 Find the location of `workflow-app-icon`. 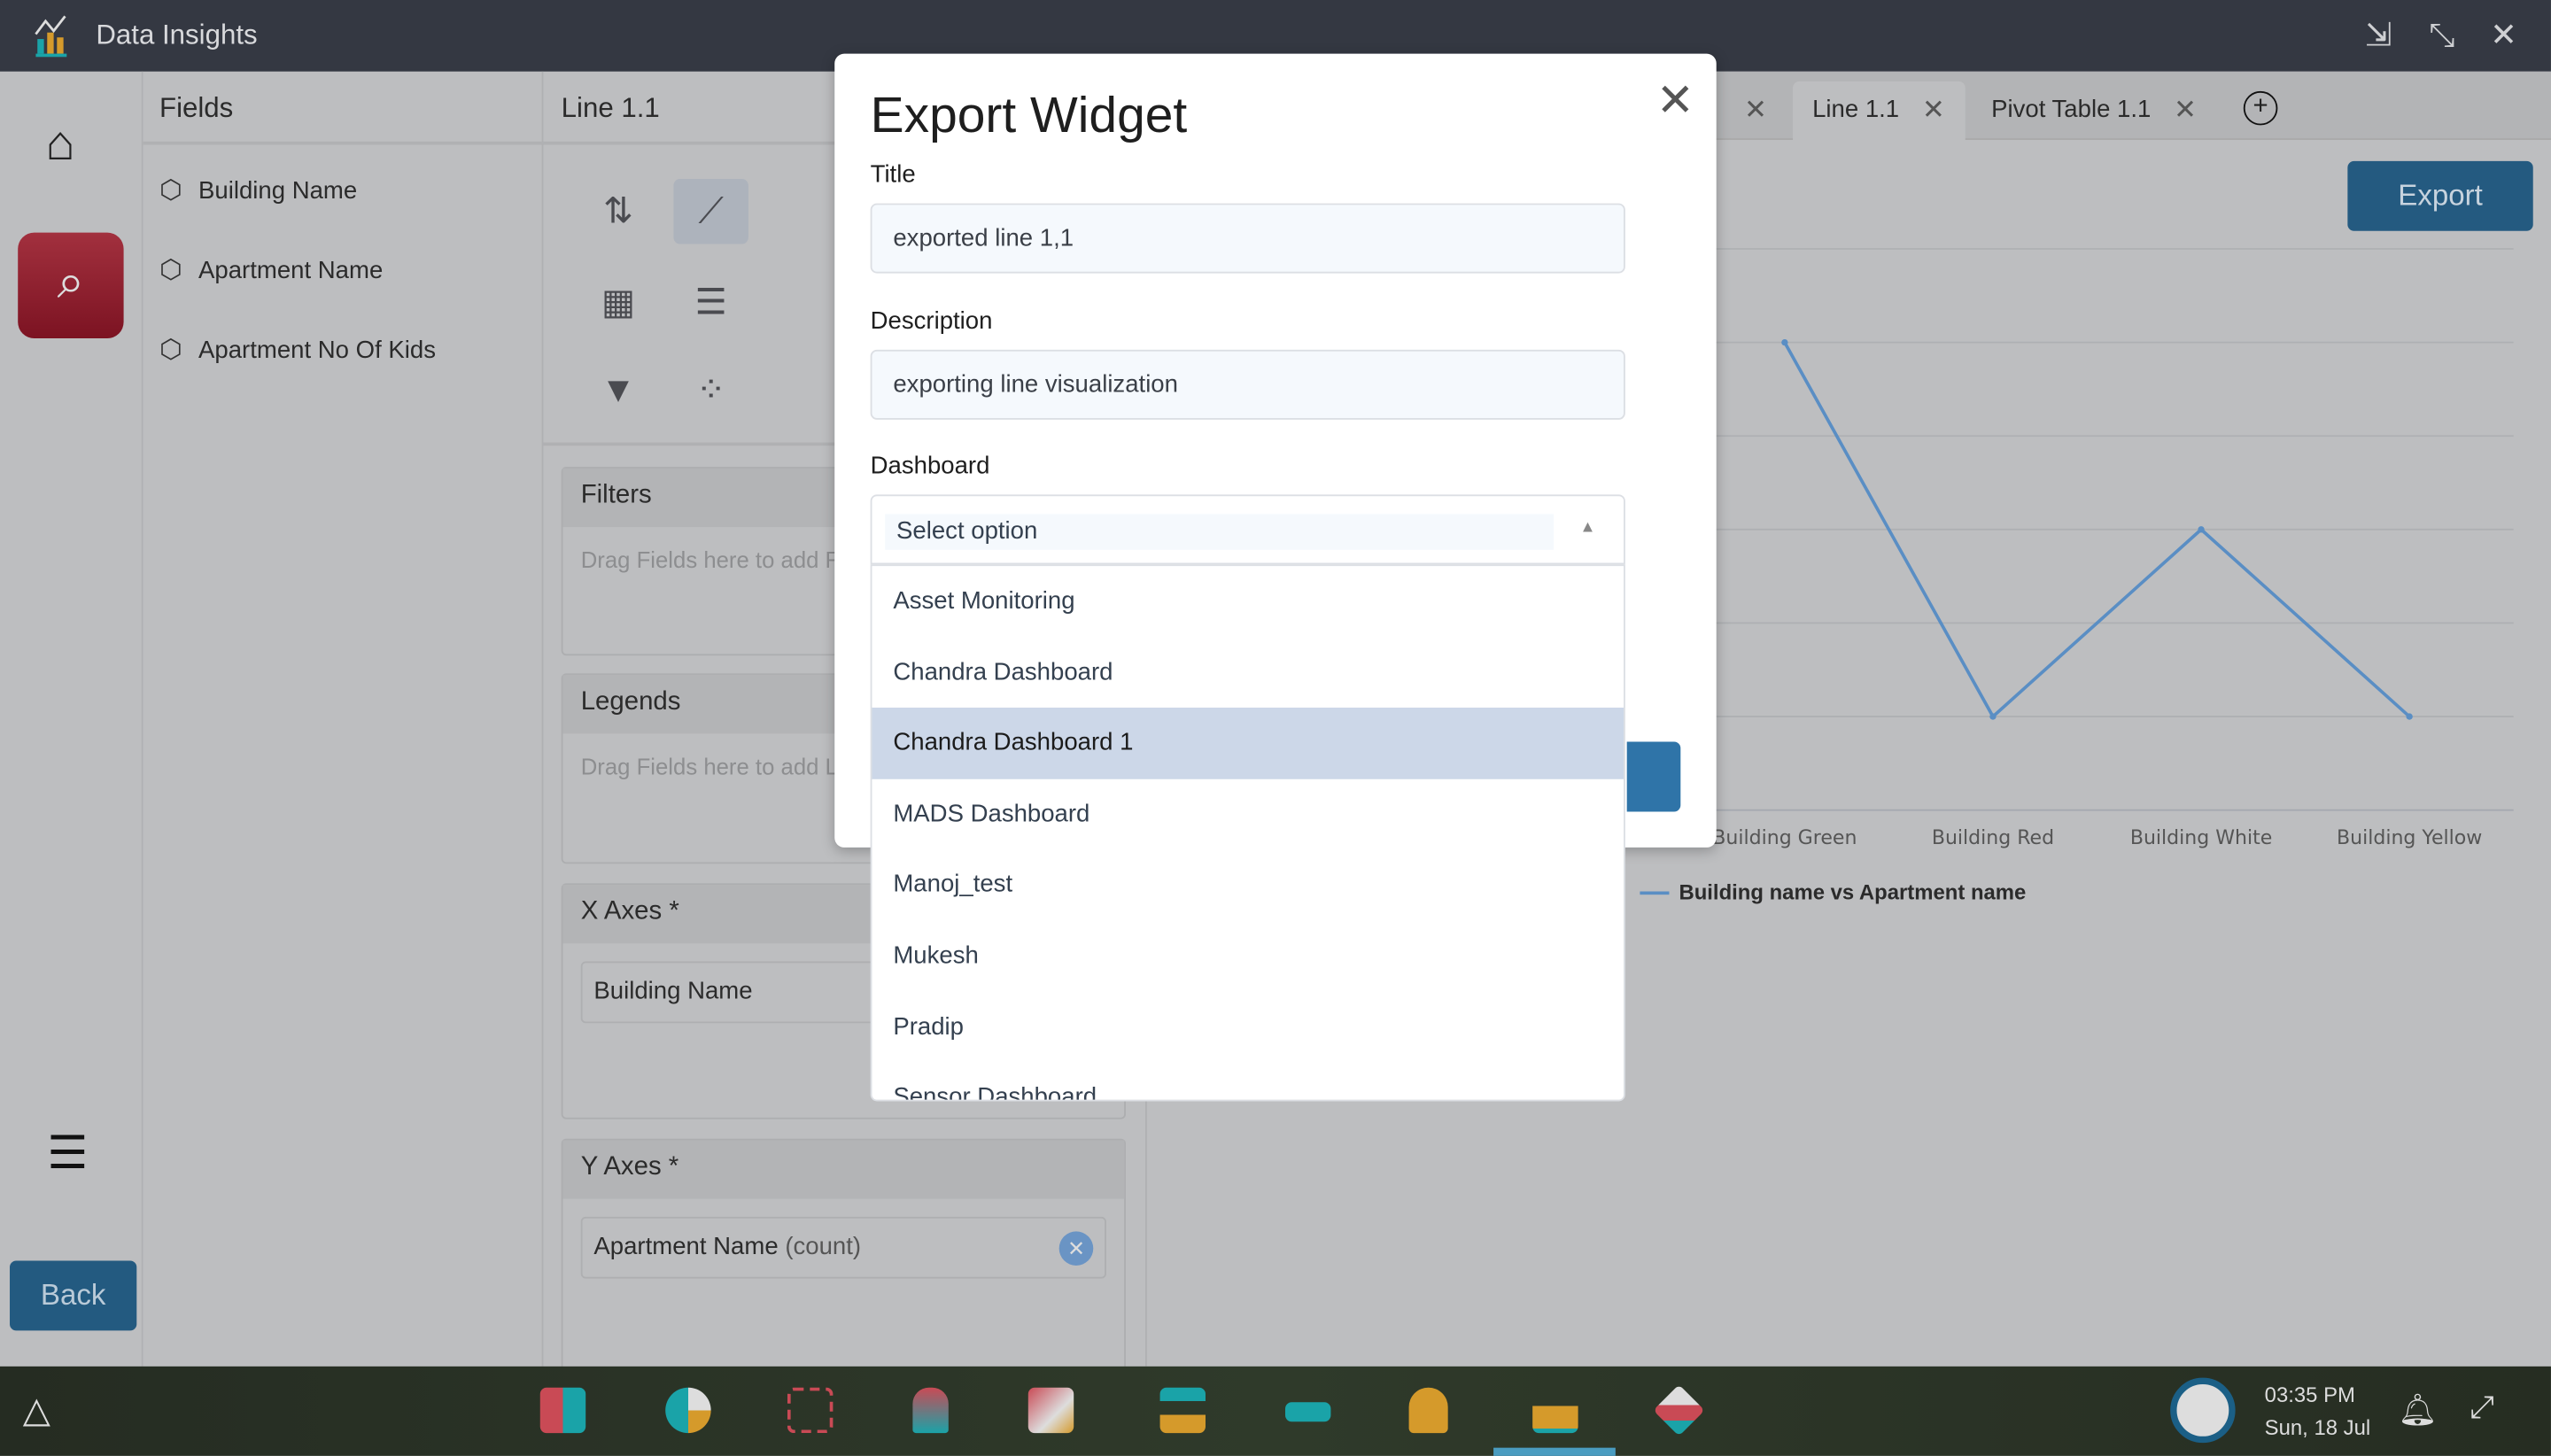

workflow-app-icon is located at coordinates (811, 1410).